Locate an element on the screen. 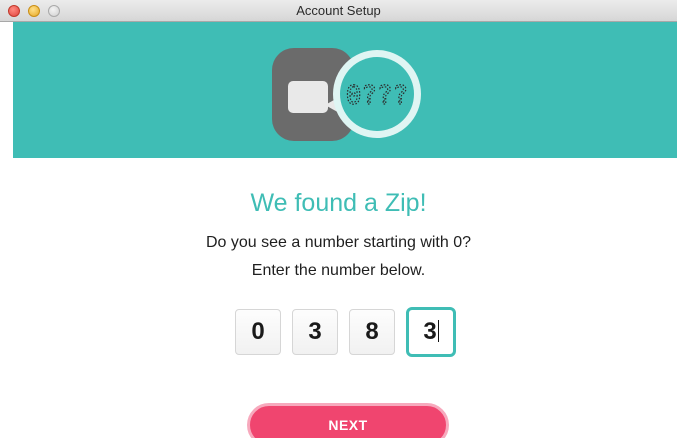  banner-illustration: 0??? is located at coordinates (346, 94).